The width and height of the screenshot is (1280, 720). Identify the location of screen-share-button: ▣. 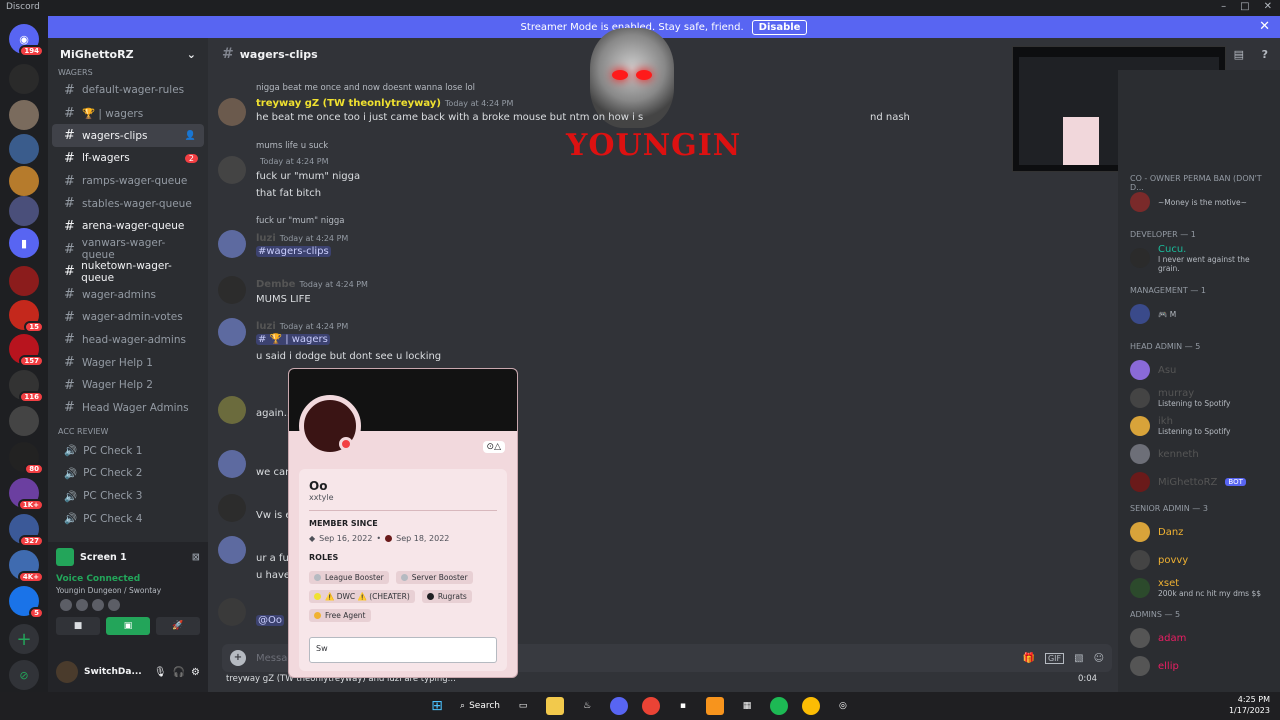
(128, 626).